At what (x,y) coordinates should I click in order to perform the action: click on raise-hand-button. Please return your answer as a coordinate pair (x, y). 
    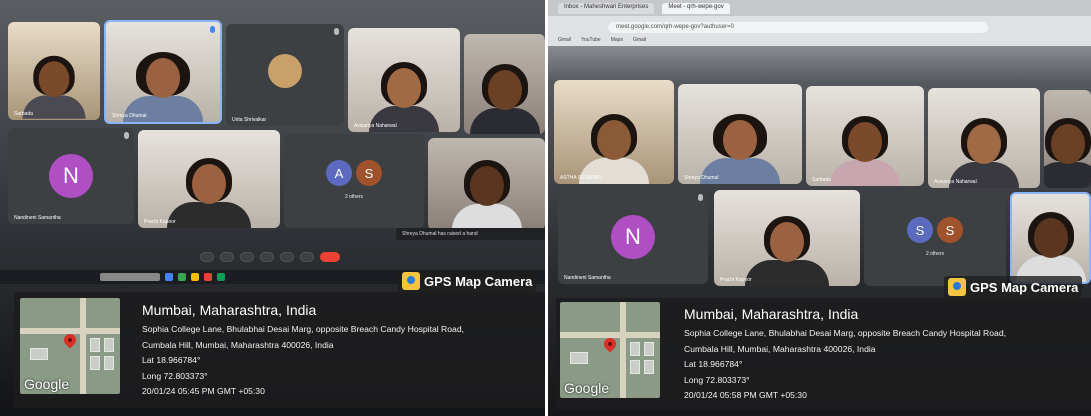
    Looking at the image, I should click on (267, 257).